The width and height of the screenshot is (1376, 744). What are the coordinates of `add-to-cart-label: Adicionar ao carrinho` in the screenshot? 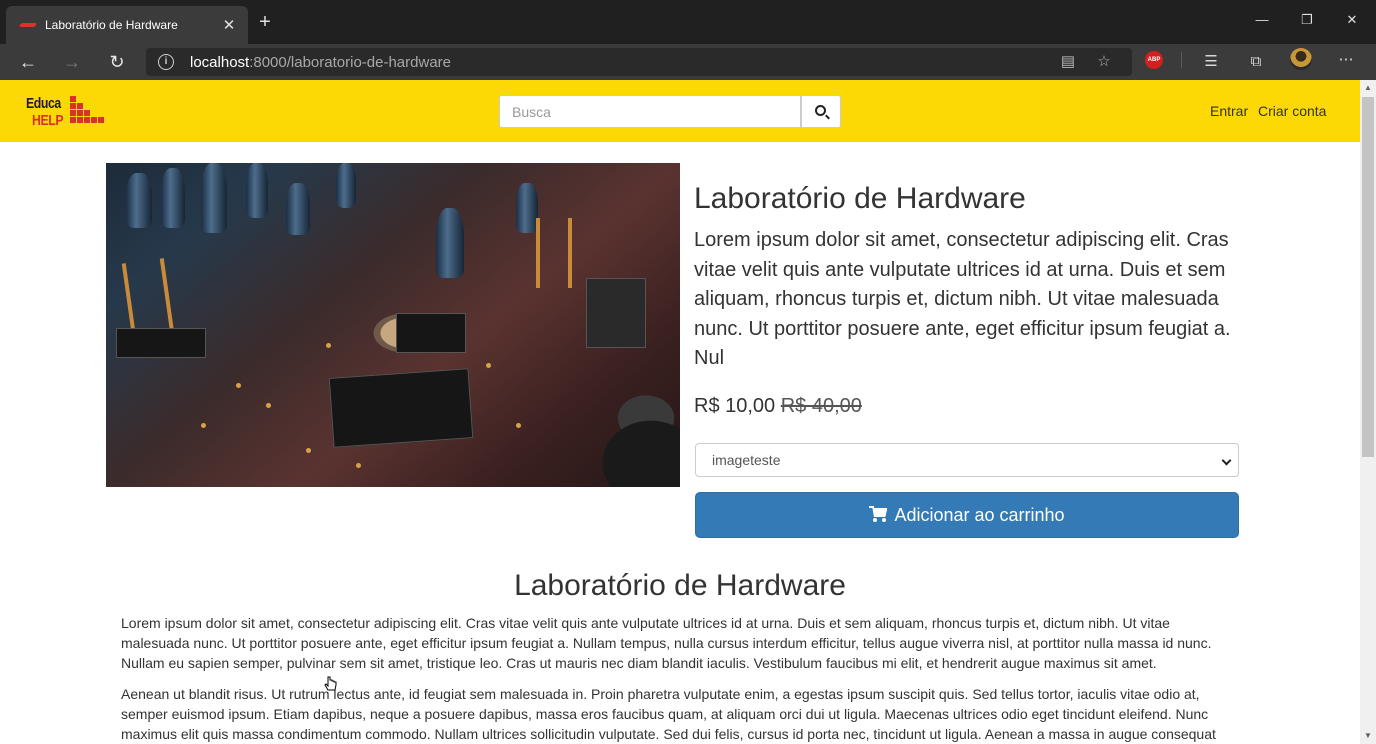 It's located at (979, 515).